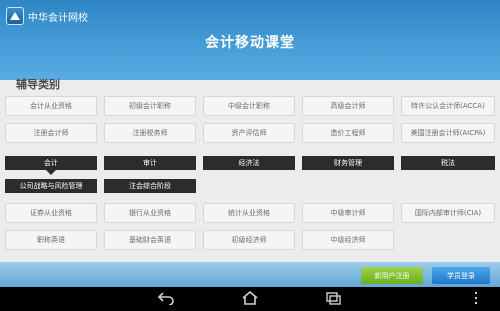  Describe the element at coordinates (51, 213) in the screenshot. I see `category-button: 证券从业资格` at that location.